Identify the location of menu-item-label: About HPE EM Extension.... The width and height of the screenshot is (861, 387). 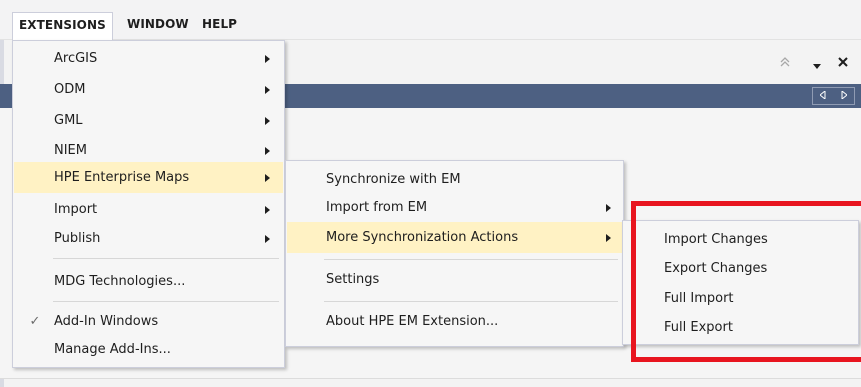
(412, 321).